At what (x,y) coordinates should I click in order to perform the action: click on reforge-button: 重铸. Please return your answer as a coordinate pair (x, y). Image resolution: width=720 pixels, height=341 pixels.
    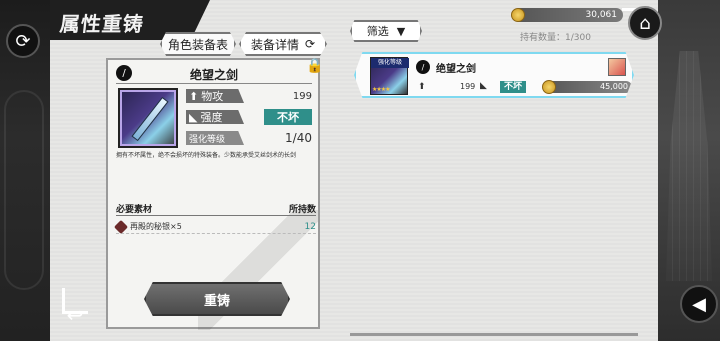
    Looking at the image, I should click on (217, 299).